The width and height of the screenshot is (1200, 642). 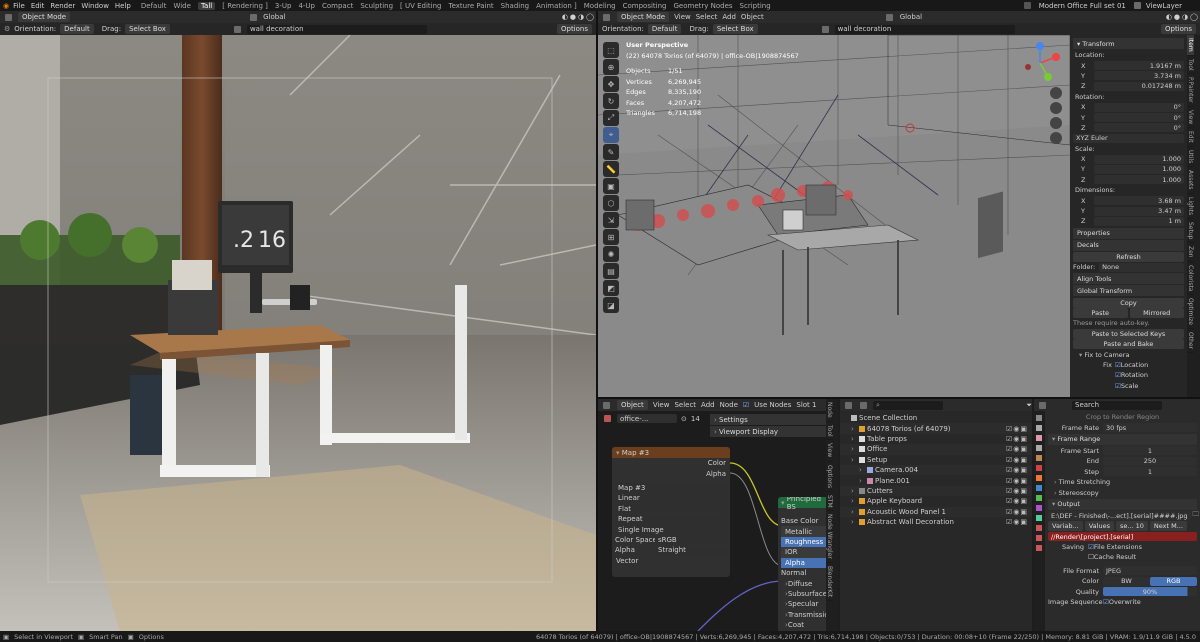 I want to click on bsdf-input: Alpha, so click(x=803, y=562).